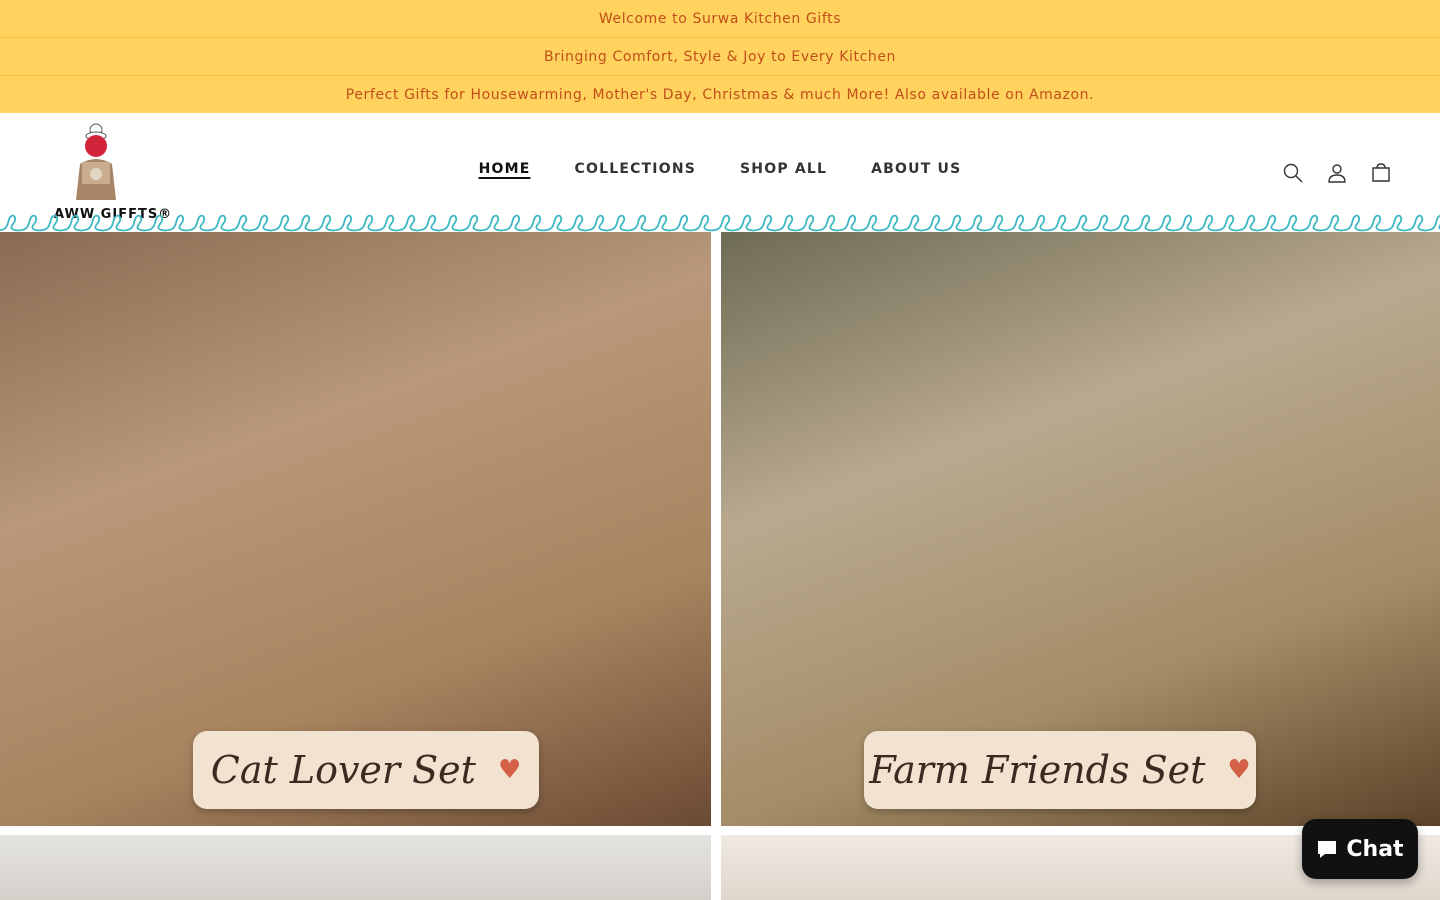 Image resolution: width=1440 pixels, height=900 pixels. Describe the element at coordinates (916, 170) in the screenshot. I see `nav-about-us: ABOUT US` at that location.